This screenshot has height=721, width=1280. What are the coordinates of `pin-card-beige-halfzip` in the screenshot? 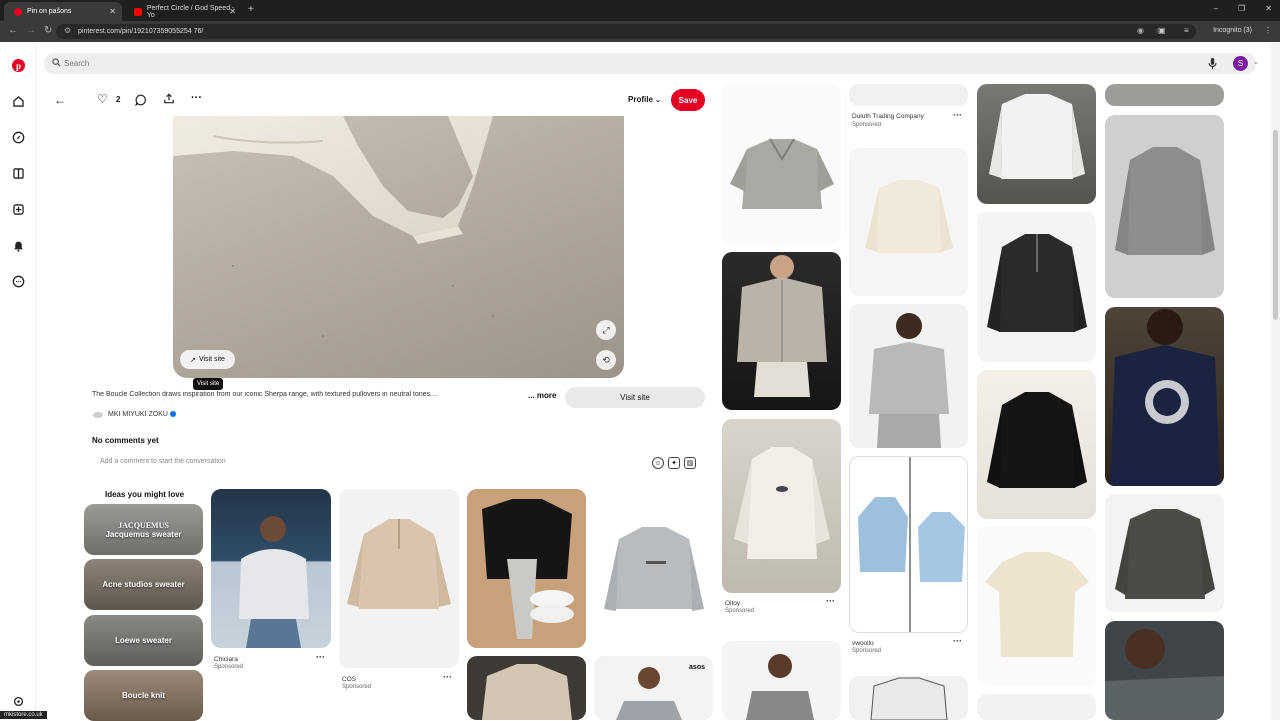 It's located at (399, 578).